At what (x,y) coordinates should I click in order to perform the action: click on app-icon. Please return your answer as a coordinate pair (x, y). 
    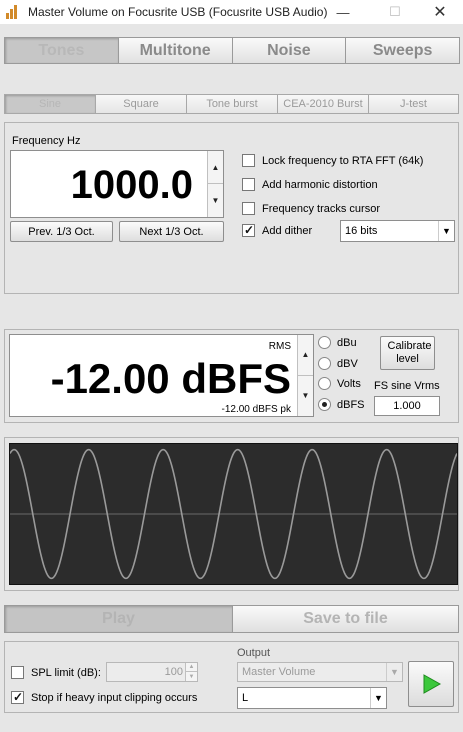
    Looking at the image, I should click on (13, 12).